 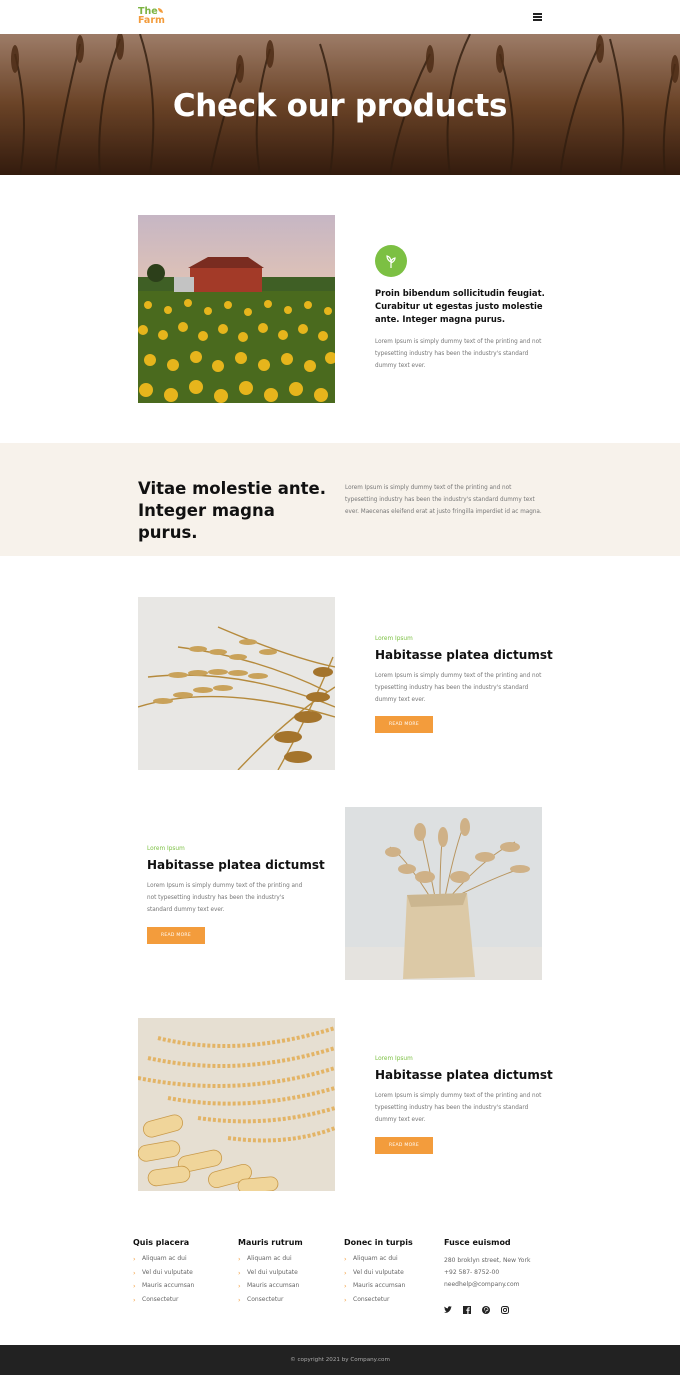 I want to click on hamburger-menu-icon, so click(x=537, y=17).